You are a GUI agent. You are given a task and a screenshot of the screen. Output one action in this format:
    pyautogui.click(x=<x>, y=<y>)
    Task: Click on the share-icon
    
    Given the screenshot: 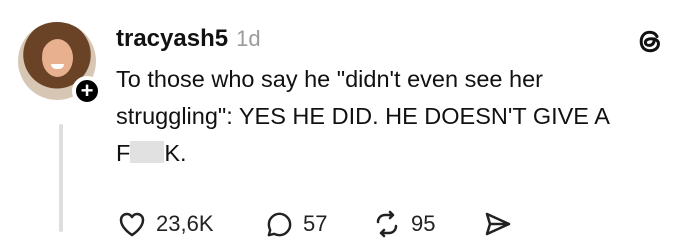 What is the action you would take?
    pyautogui.click(x=498, y=224)
    